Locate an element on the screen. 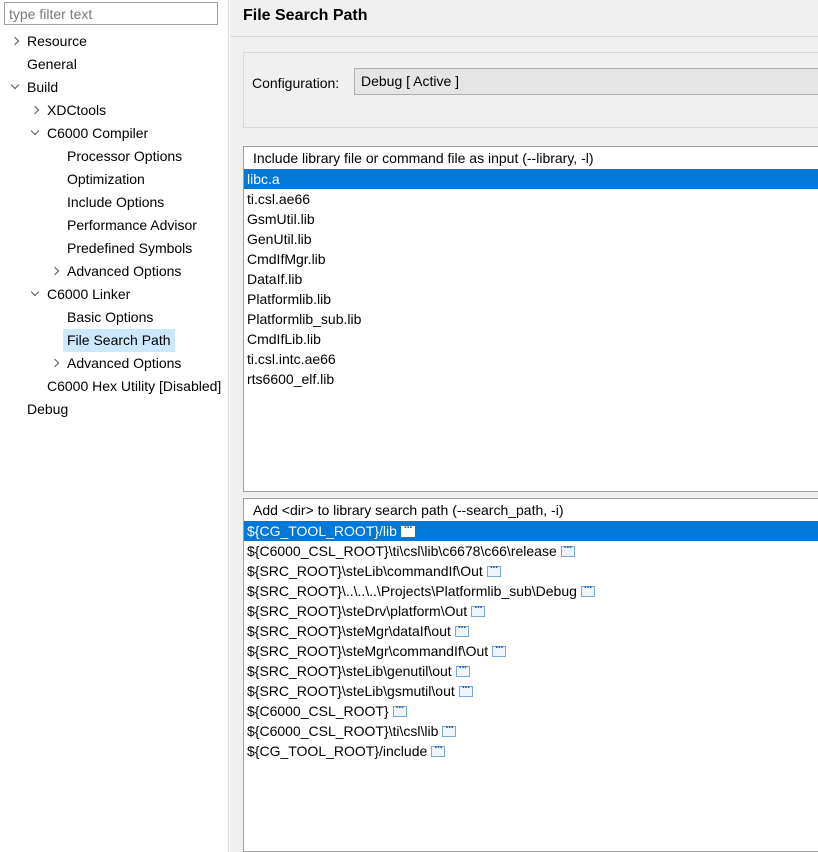 The width and height of the screenshot is (818, 852). tree-item-compiler-advanced-options: Advanced Options is located at coordinates (114, 271).